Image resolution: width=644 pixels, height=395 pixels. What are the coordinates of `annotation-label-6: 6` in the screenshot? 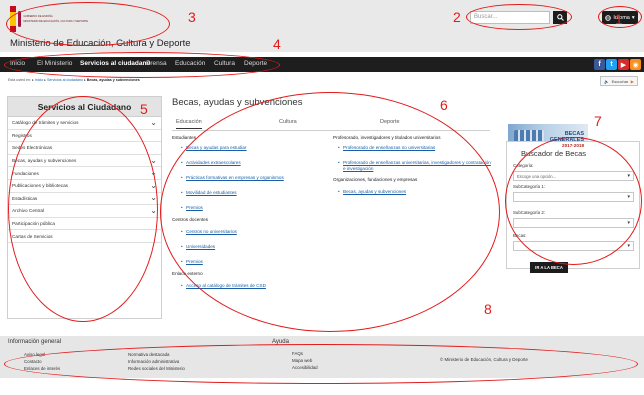 It's located at (444, 105).